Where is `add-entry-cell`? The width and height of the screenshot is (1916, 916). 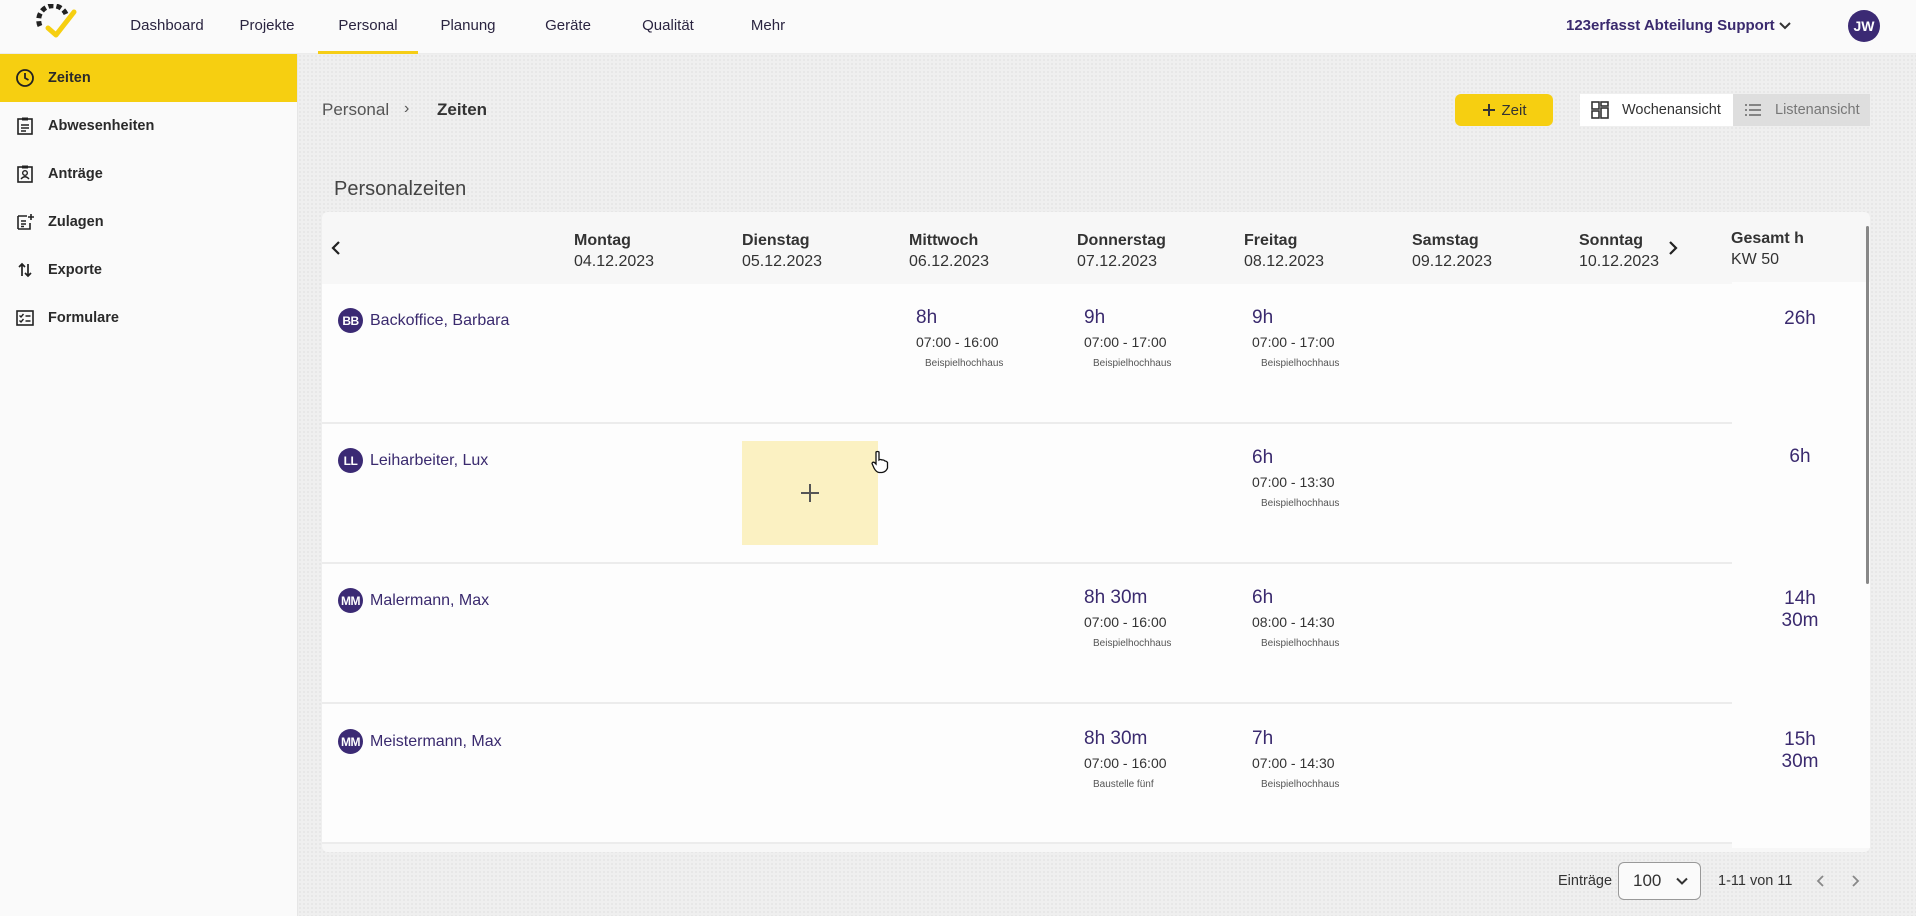 add-entry-cell is located at coordinates (810, 493).